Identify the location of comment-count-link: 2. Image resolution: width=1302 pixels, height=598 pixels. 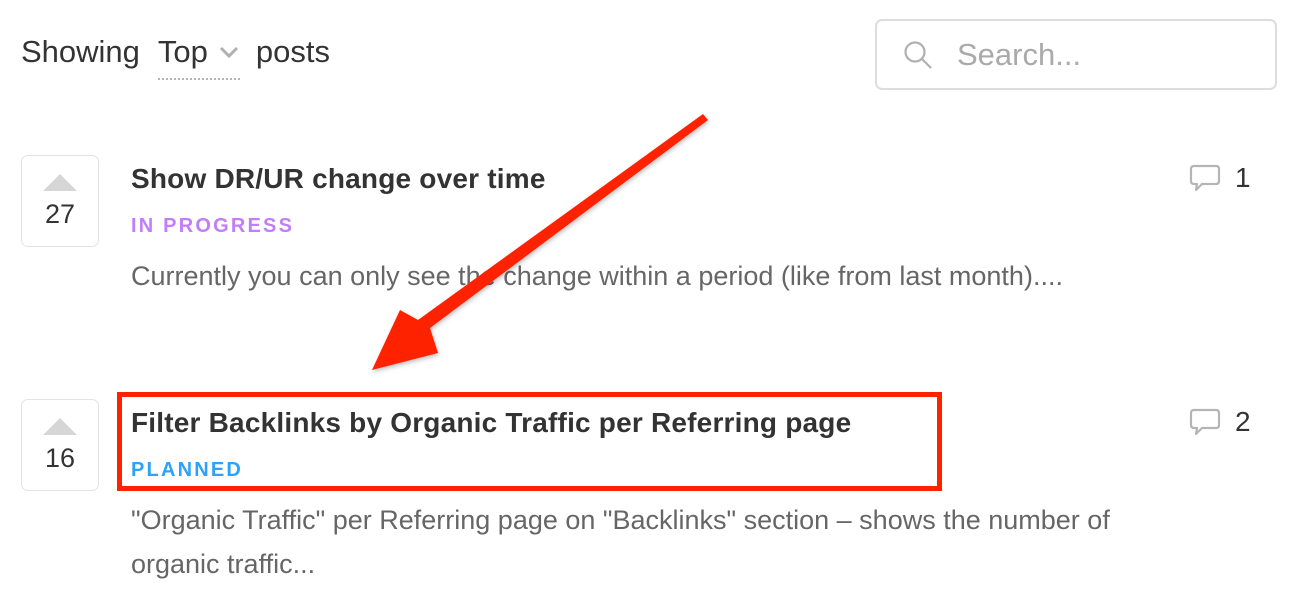
(1220, 422).